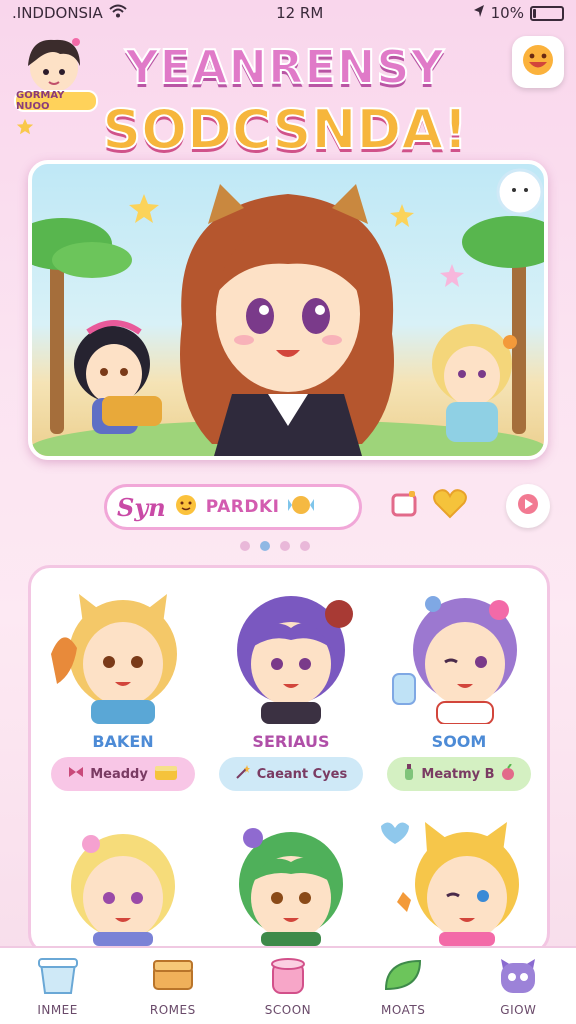  Describe the element at coordinates (403, 977) in the screenshot. I see `leaf-icon` at that location.